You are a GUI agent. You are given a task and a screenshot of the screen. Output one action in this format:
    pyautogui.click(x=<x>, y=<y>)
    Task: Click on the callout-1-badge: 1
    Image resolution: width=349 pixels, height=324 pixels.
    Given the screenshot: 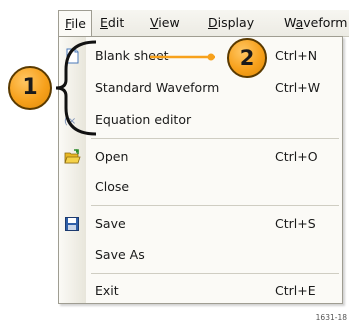 What is the action you would take?
    pyautogui.click(x=30, y=88)
    